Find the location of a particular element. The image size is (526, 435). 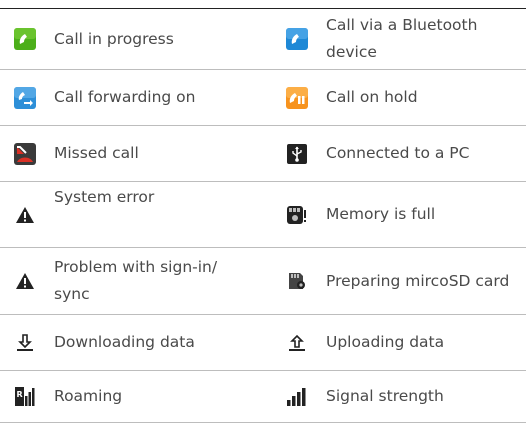

call-in-progress-label: Call in progress is located at coordinates (114, 38).